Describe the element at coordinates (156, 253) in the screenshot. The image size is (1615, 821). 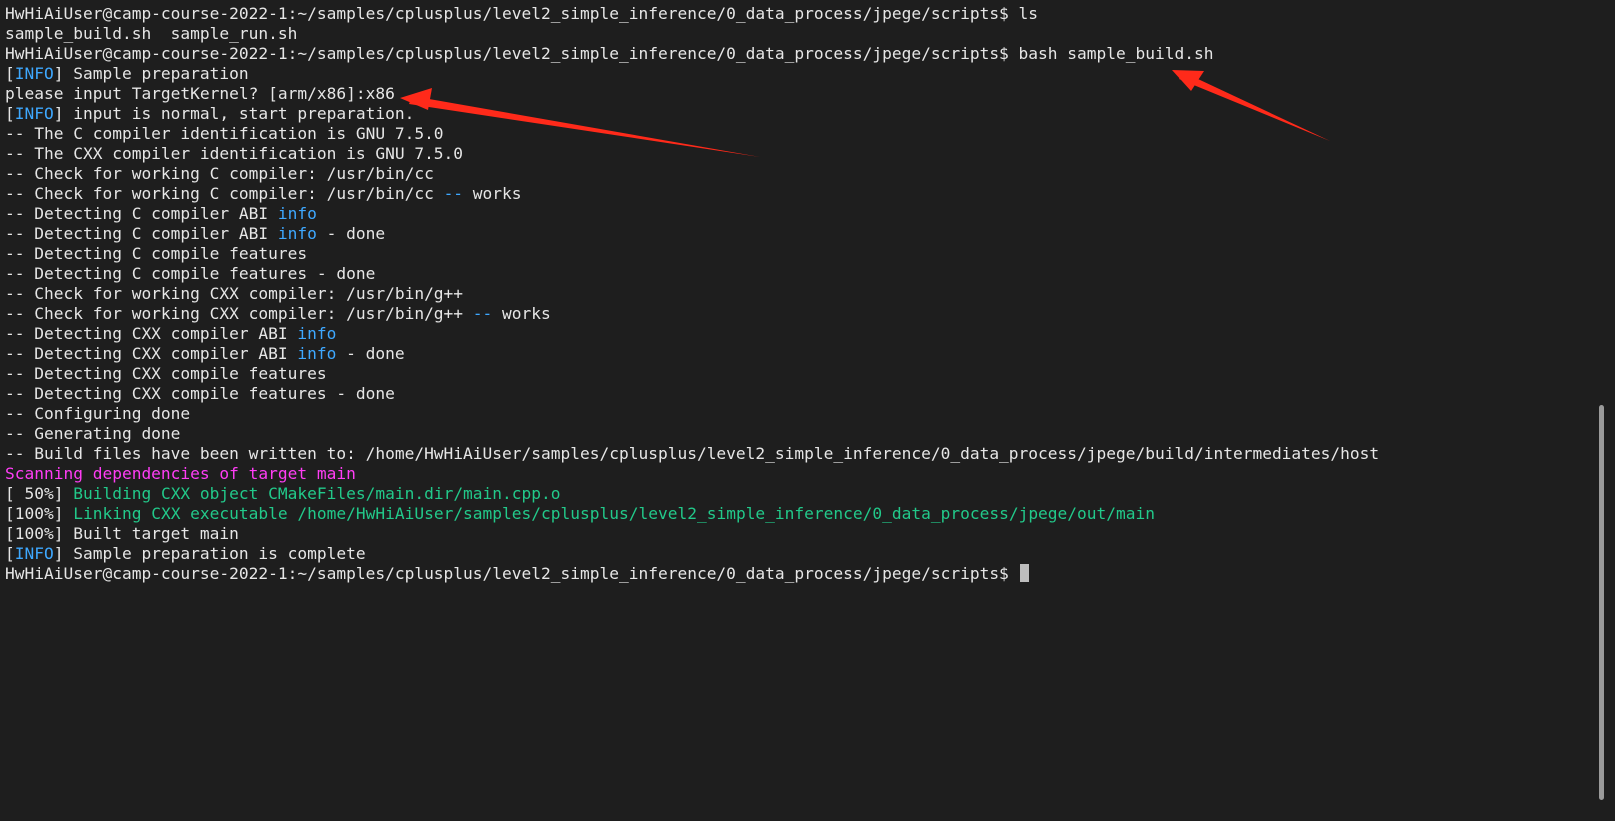
I see `terminal-text-segment: -- Detecting C compile features` at that location.